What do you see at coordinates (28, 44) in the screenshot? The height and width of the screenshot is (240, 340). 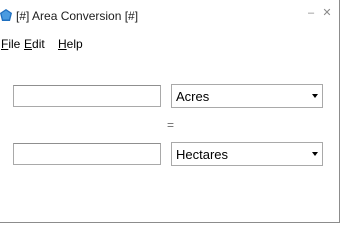 I see `menu-edit-mnemonic: E` at bounding box center [28, 44].